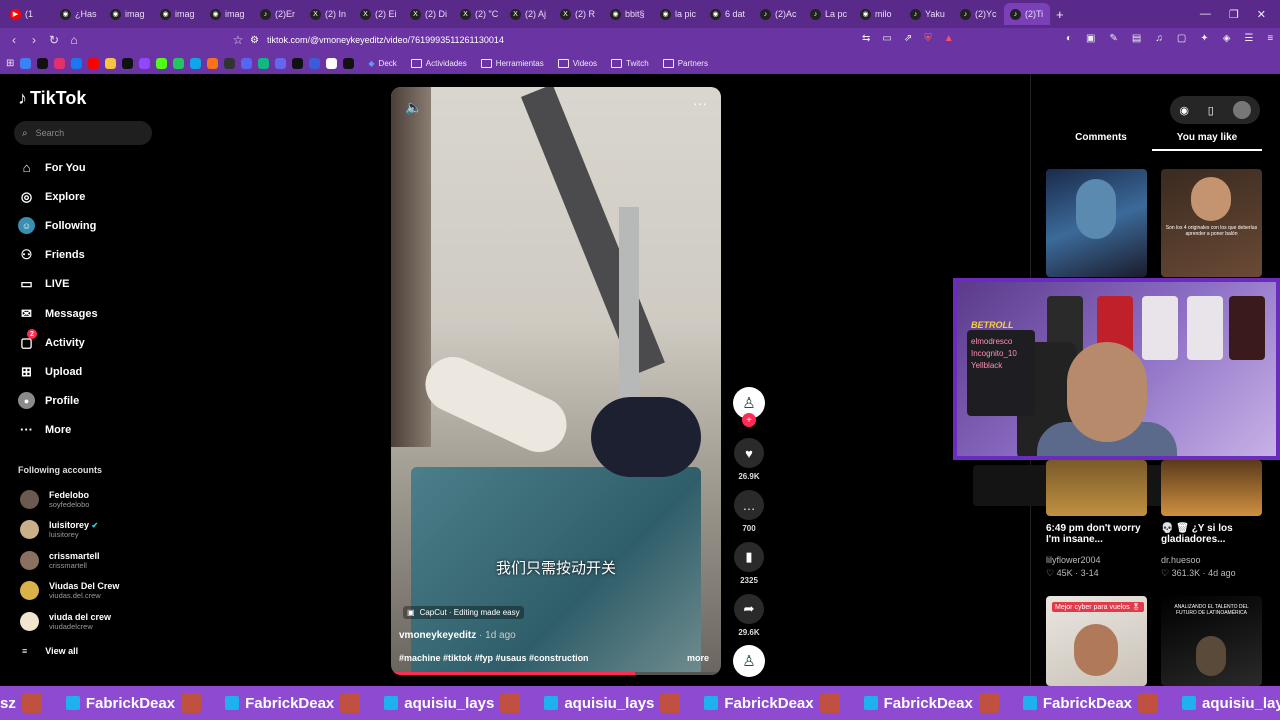 The image size is (1280, 720). What do you see at coordinates (69, 590) in the screenshot?
I see `following-account: Viudas Del Crew viudas.del.crew` at bounding box center [69, 590].